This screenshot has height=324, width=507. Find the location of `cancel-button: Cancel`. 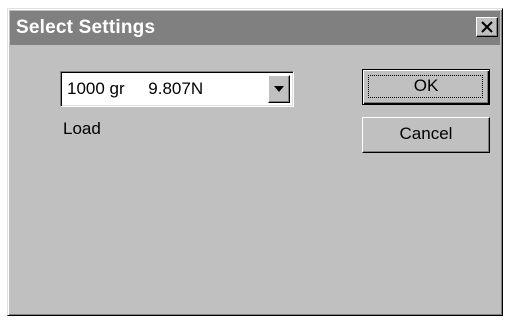

cancel-button: Cancel is located at coordinates (426, 135).